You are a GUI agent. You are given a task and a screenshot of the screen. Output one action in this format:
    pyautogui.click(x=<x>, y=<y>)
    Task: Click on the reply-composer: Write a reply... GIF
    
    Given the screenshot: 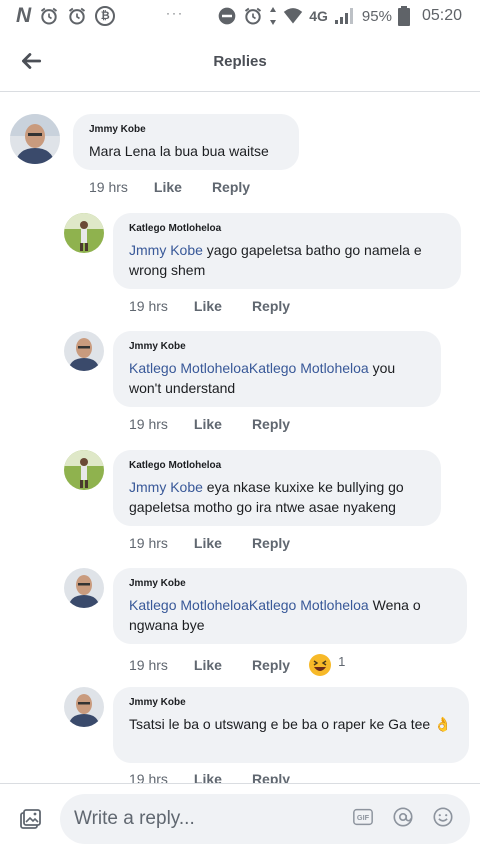 What is the action you would take?
    pyautogui.click(x=240, y=818)
    